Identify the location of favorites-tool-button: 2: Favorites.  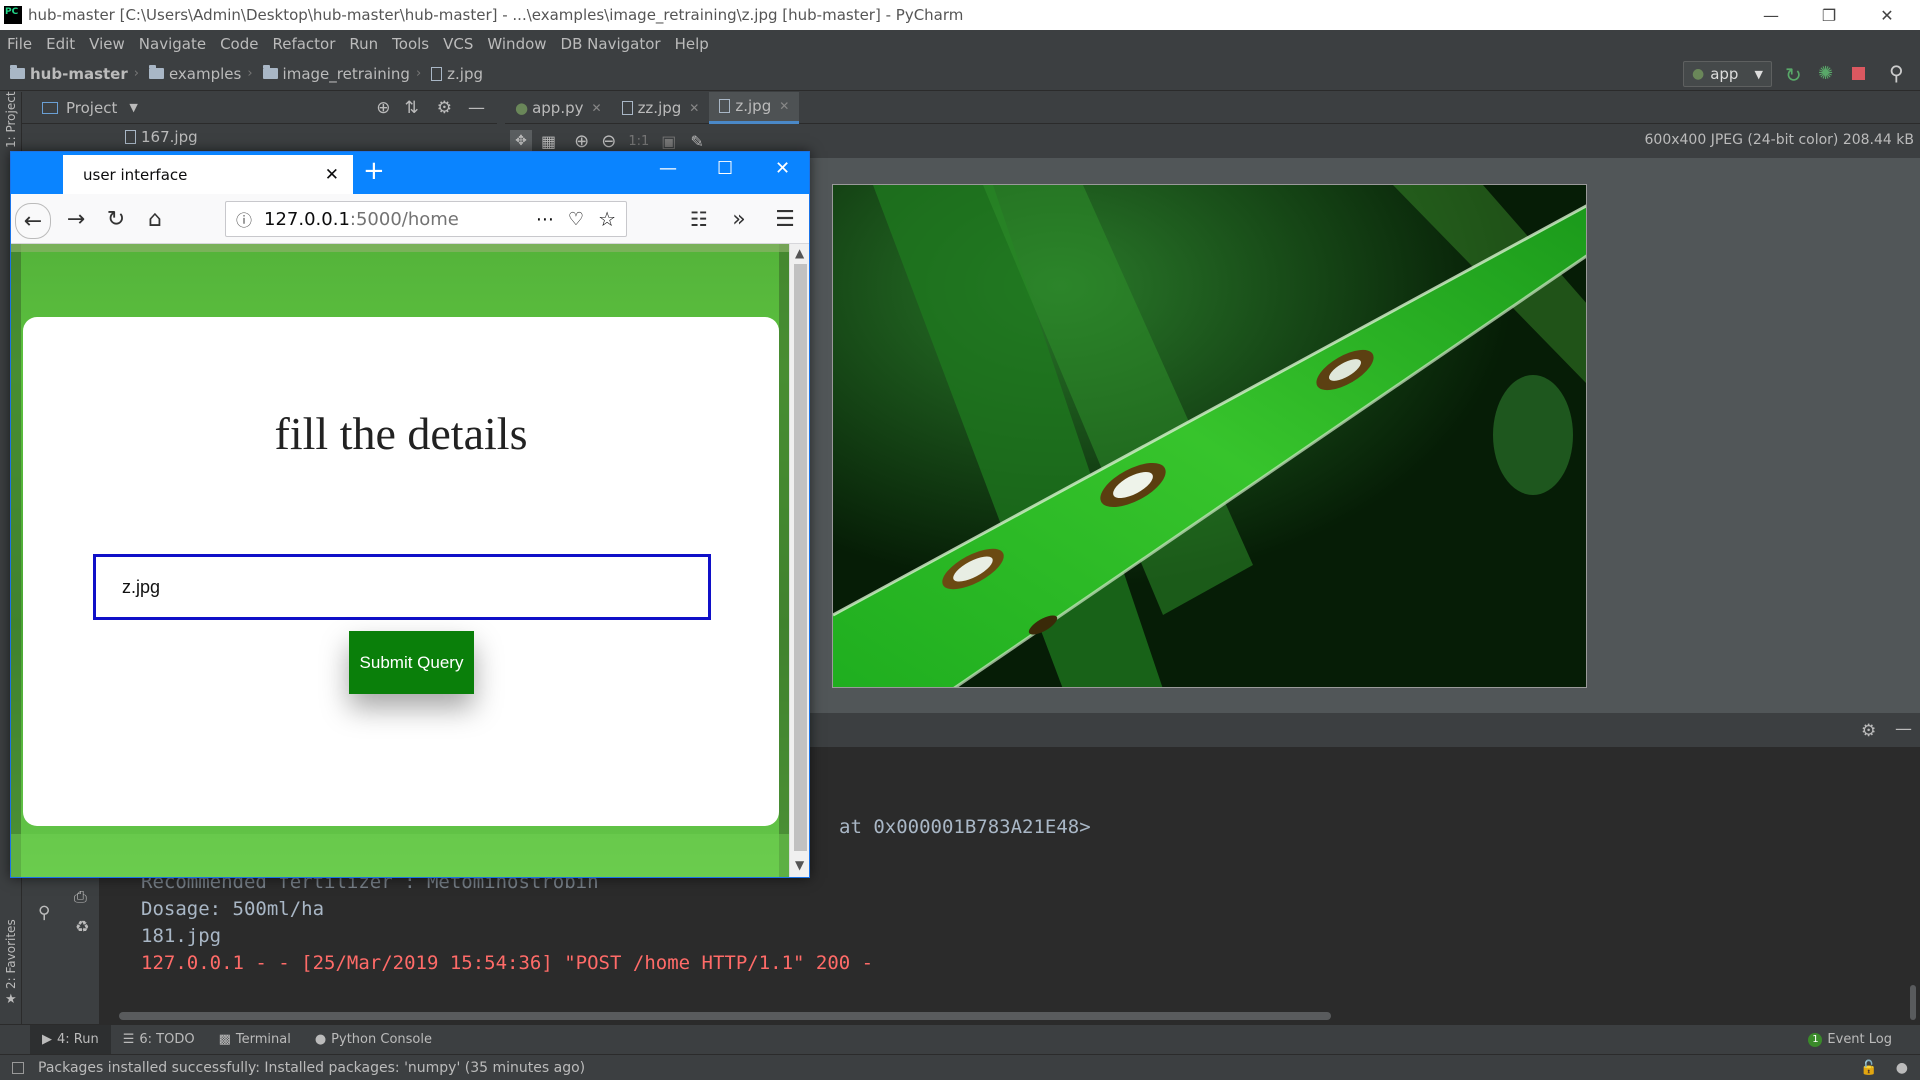
(11, 954).